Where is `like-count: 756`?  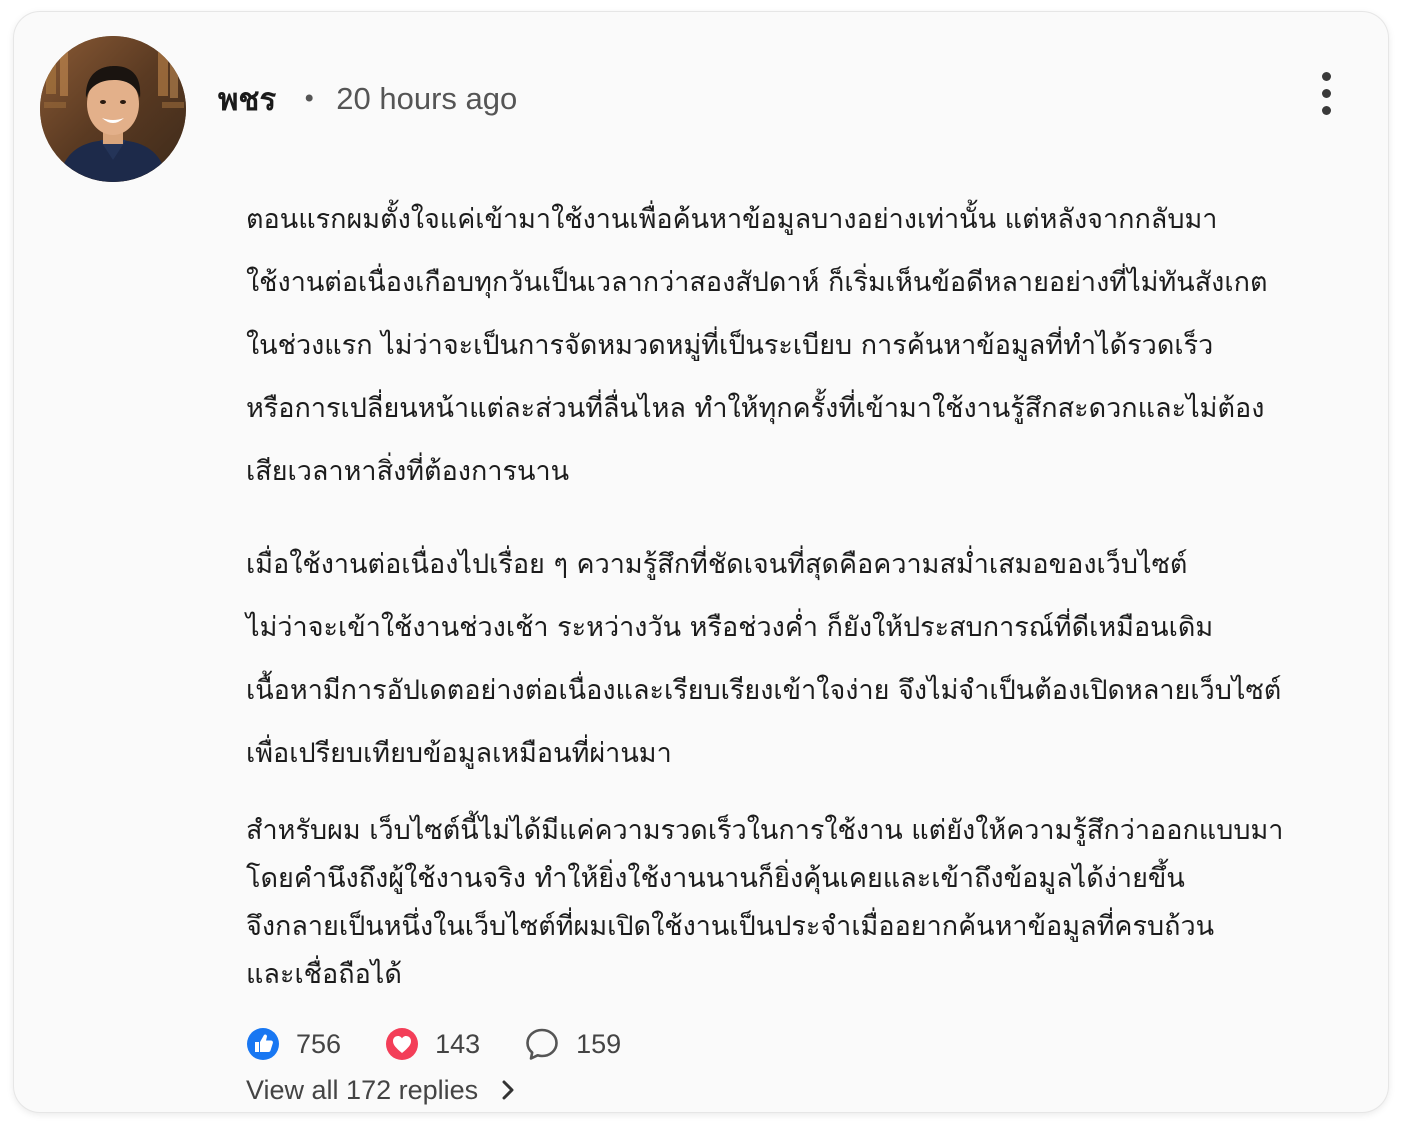 like-count: 756 is located at coordinates (319, 1043).